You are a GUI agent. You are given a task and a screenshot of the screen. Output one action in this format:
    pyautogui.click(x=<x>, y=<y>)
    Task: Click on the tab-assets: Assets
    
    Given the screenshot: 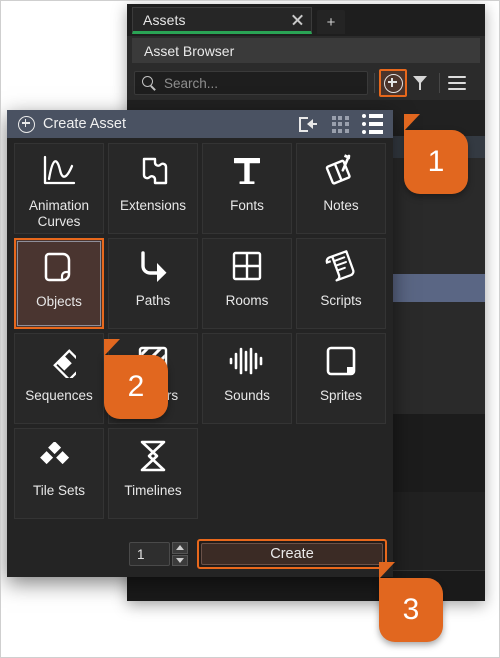 What is the action you would take?
    pyautogui.click(x=222, y=20)
    